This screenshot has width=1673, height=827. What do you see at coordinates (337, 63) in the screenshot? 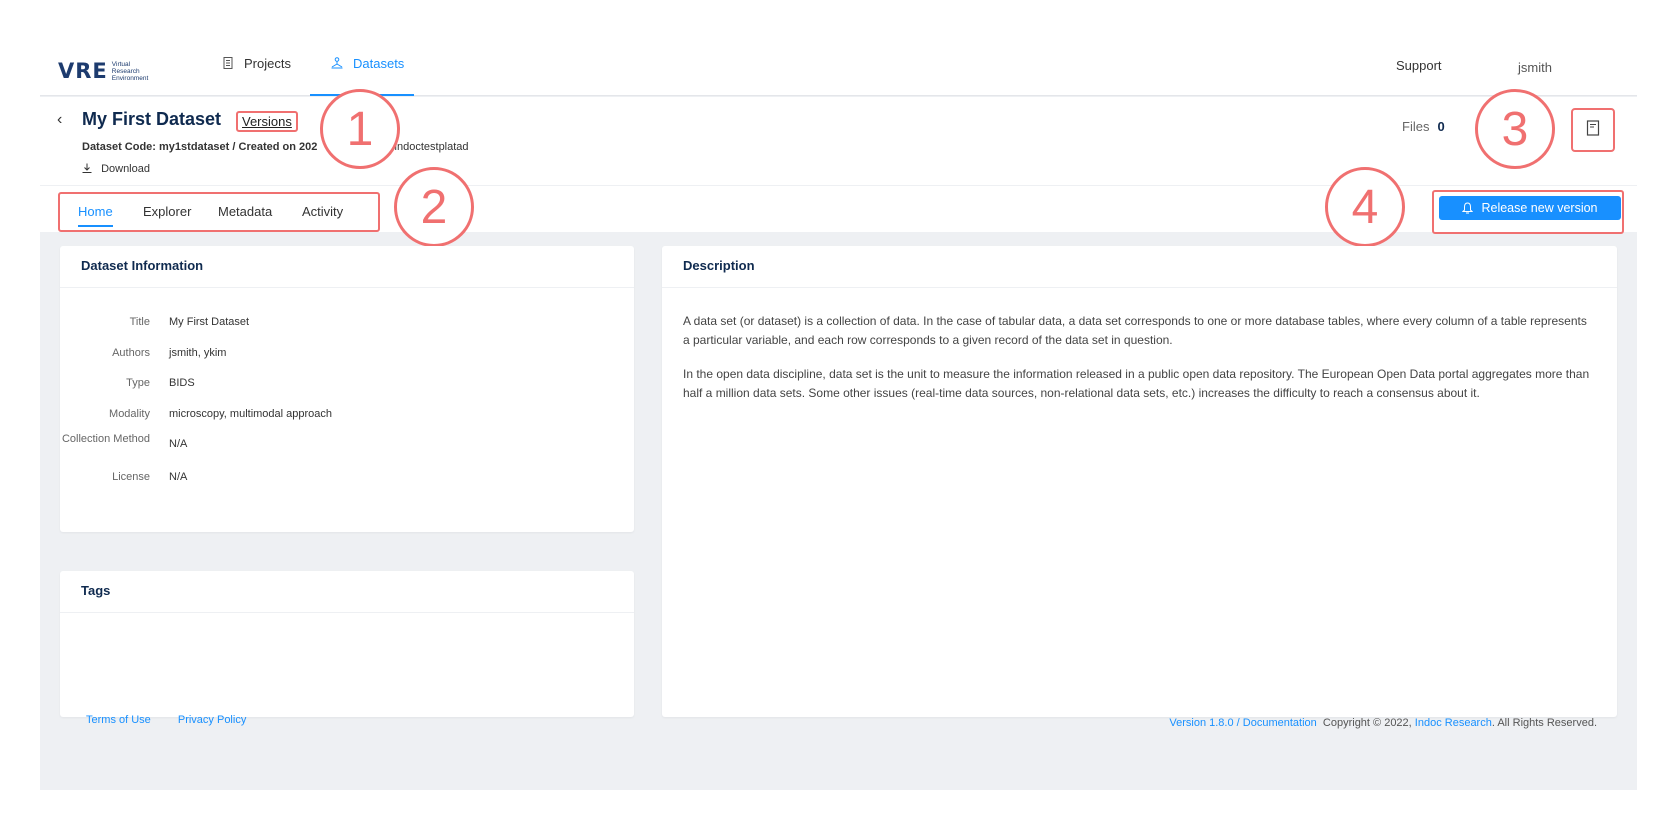
I see `dataset-icon` at bounding box center [337, 63].